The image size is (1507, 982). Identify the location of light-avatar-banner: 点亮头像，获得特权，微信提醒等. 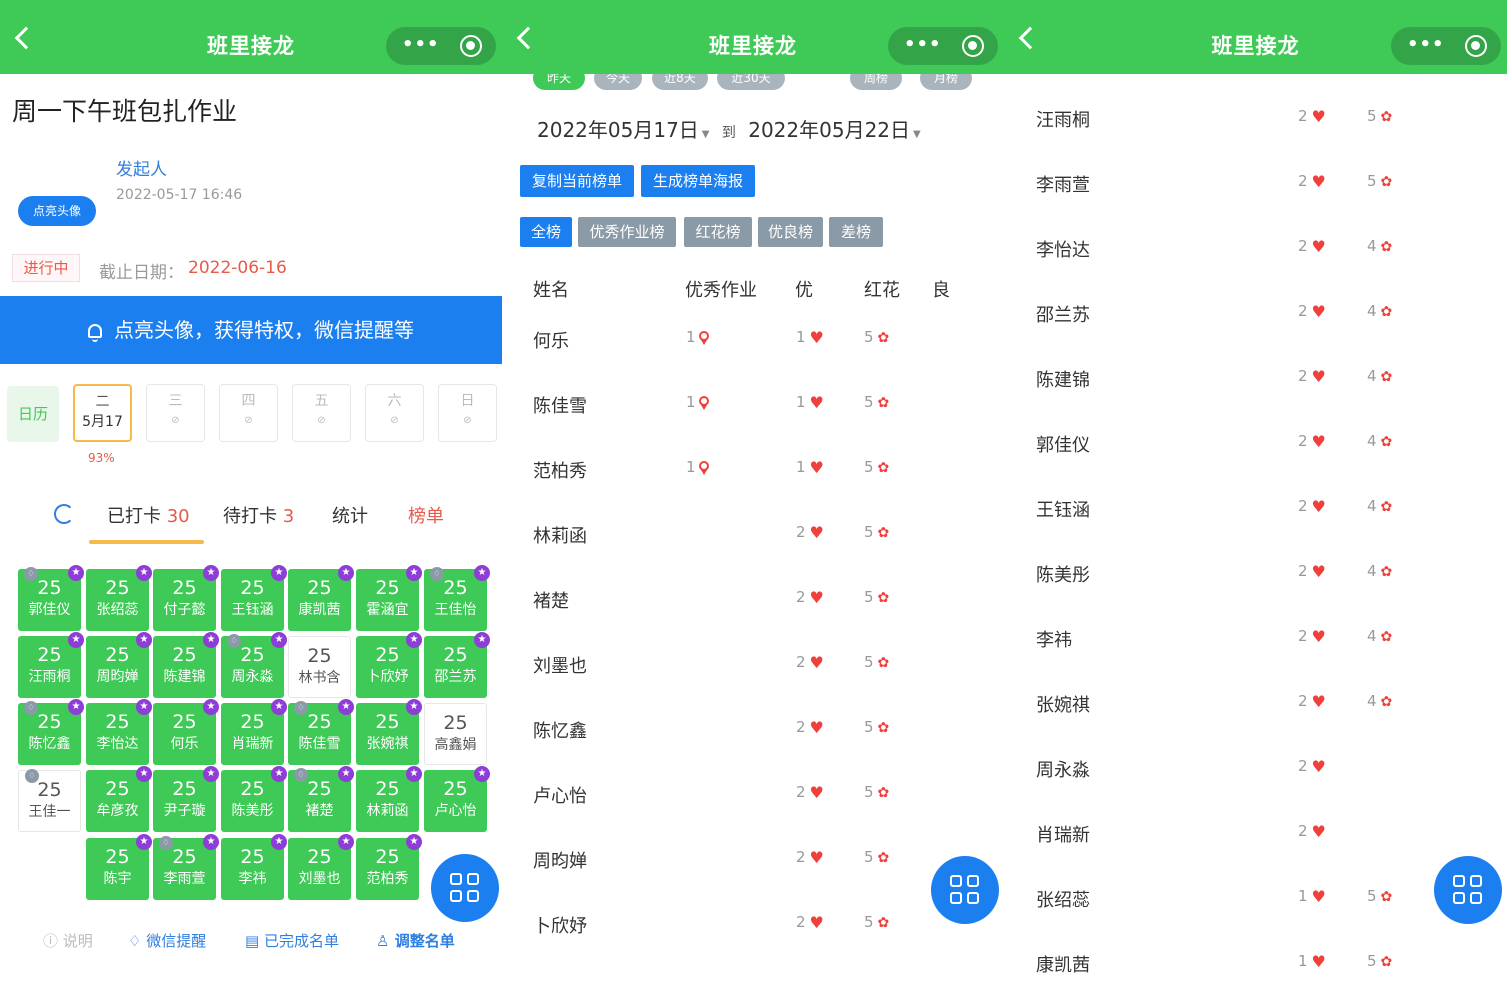
(251, 330).